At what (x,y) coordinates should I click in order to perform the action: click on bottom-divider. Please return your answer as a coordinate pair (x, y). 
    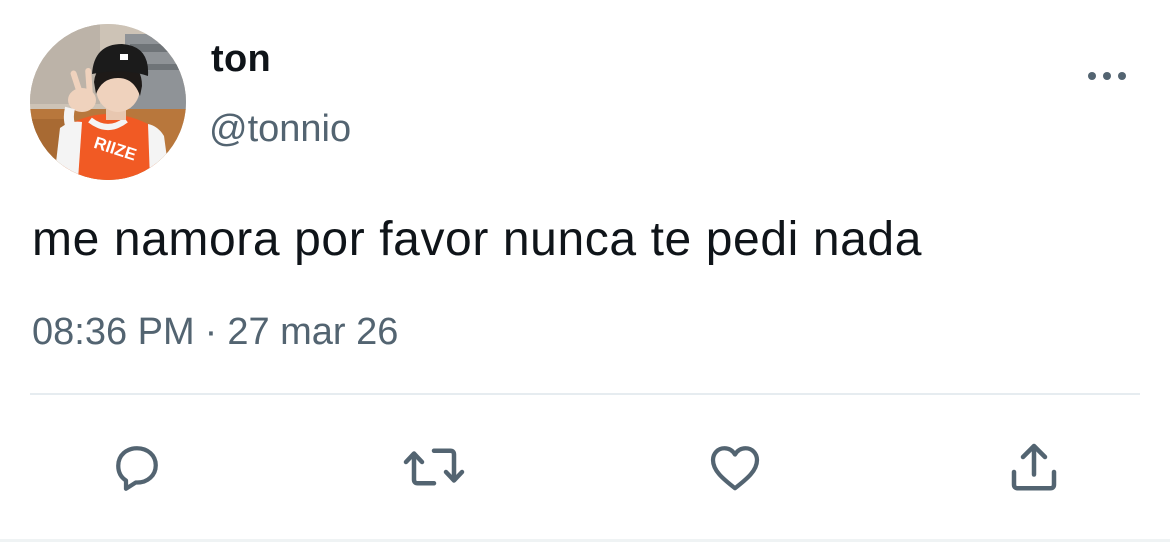
    Looking at the image, I should click on (585, 540).